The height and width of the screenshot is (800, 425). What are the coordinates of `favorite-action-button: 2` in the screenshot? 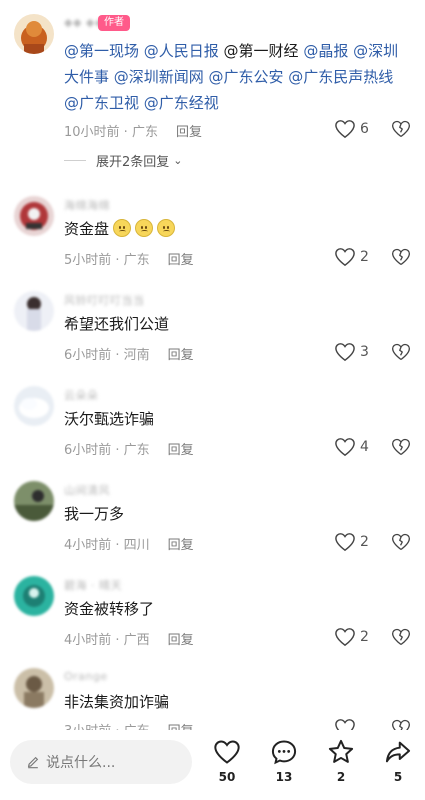 It's located at (341, 761).